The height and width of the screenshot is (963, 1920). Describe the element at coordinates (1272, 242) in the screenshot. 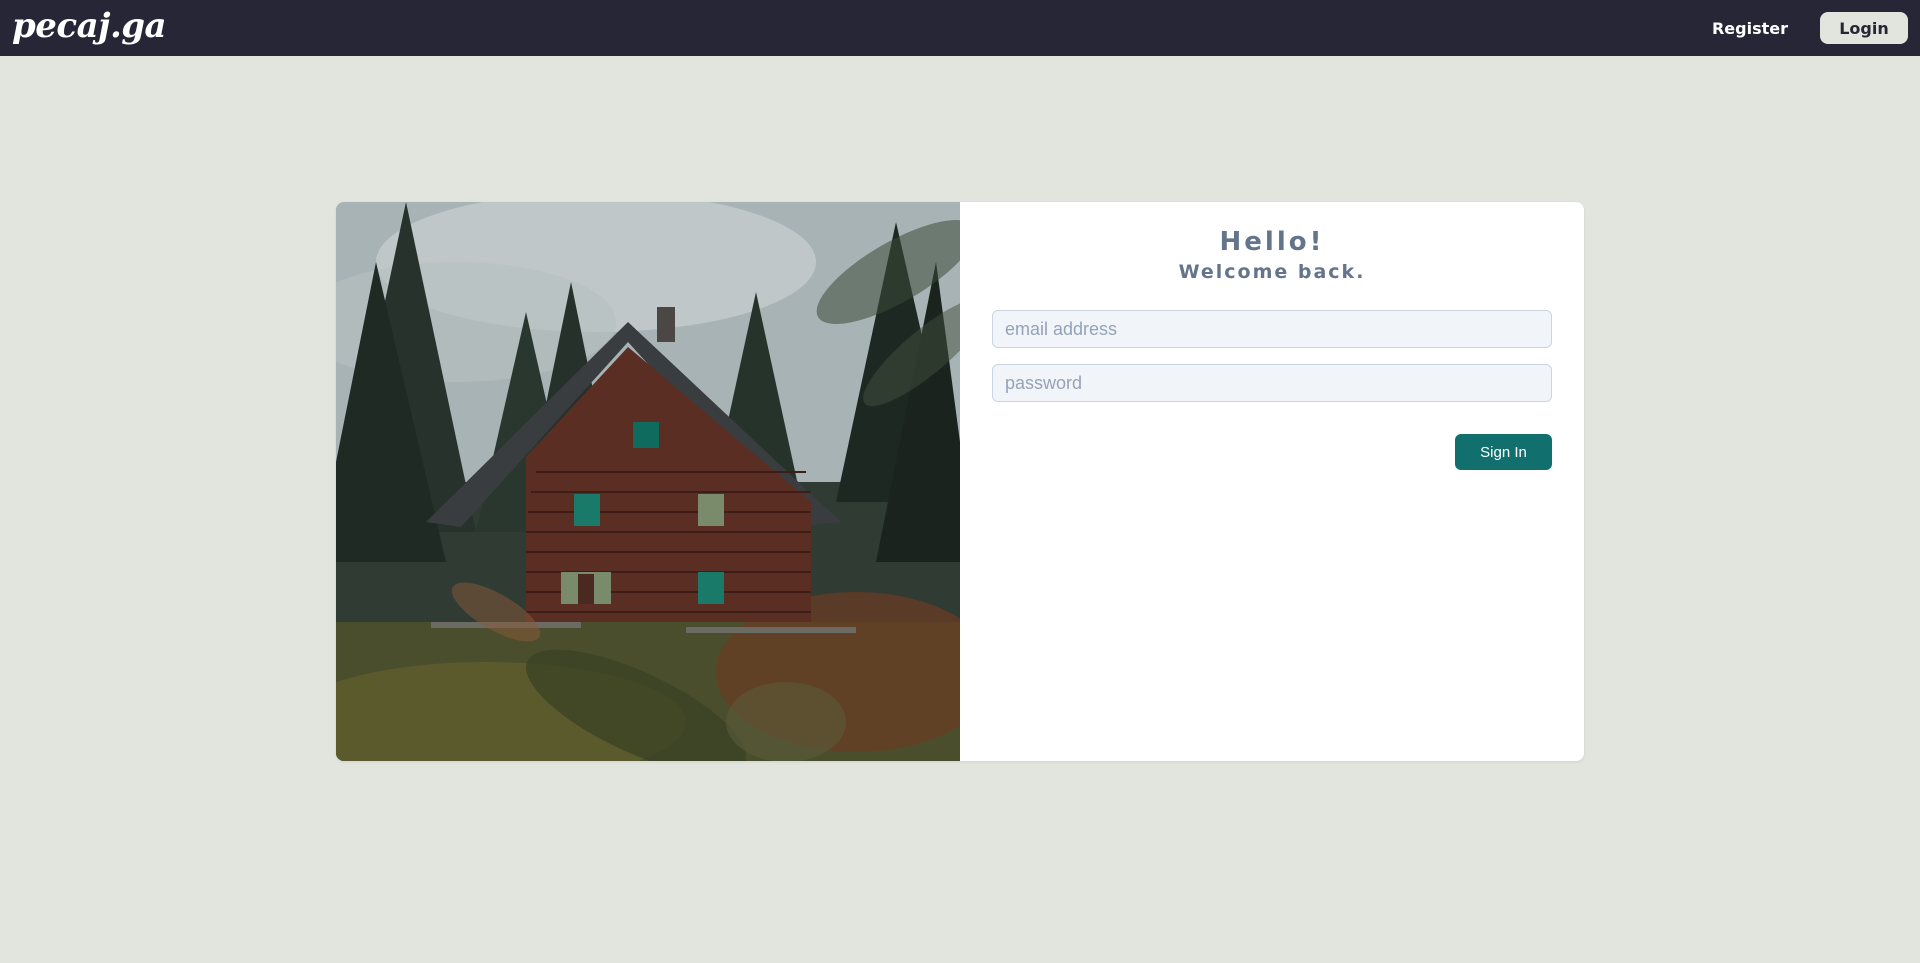

I see `greeting-heading: Hello!` at that location.